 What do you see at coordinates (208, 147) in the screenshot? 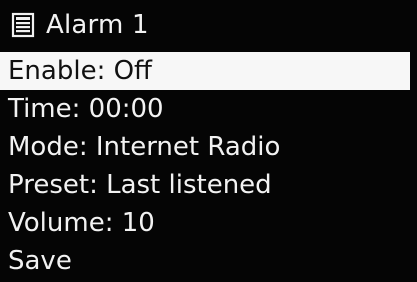
I see `menu-item-mode: Mode: Internet Radio` at bounding box center [208, 147].